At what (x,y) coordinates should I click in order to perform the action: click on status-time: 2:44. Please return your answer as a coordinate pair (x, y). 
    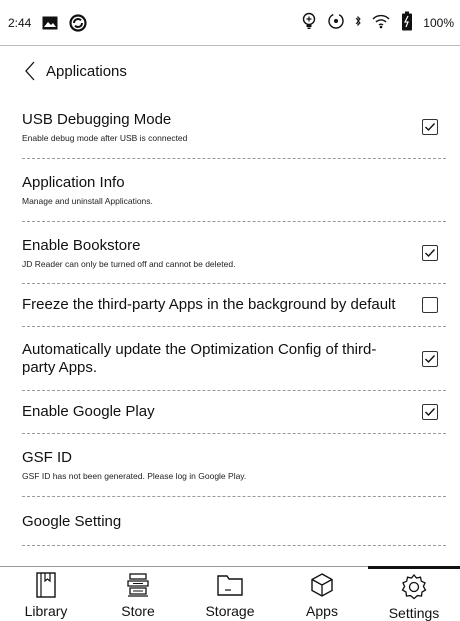
    Looking at the image, I should click on (20, 22).